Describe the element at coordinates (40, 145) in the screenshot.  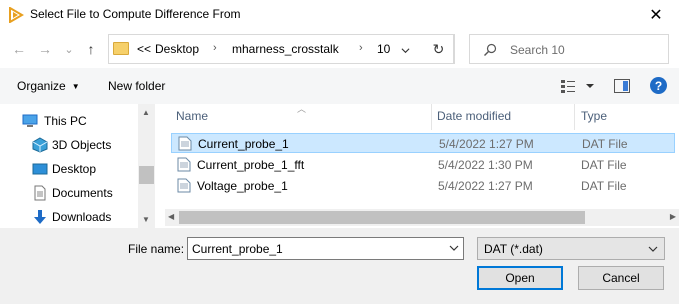
I see `3d-objects-icon` at that location.